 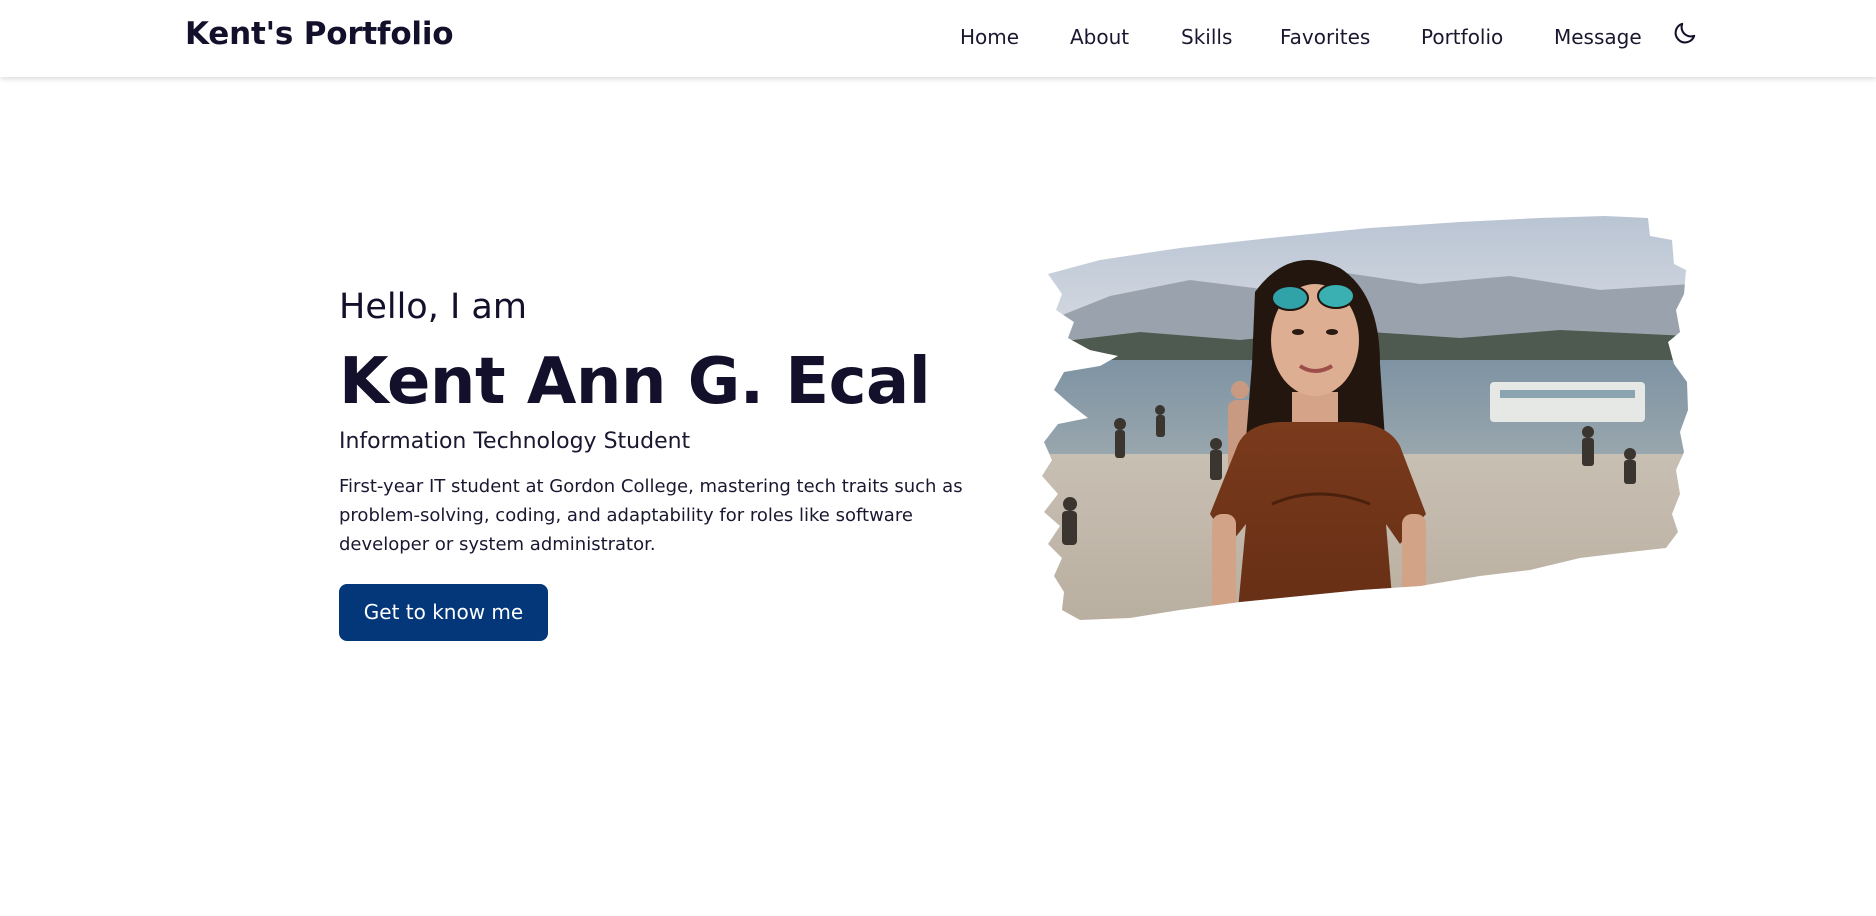 What do you see at coordinates (443, 612) in the screenshot?
I see `get-to-know-me-button: Get to know me` at bounding box center [443, 612].